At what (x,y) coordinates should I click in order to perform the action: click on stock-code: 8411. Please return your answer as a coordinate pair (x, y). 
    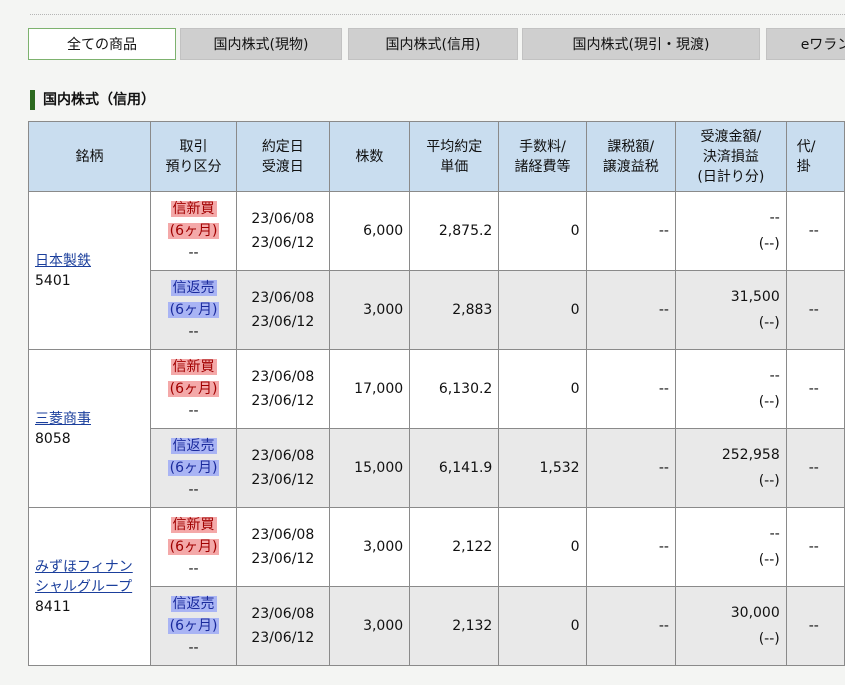
    Looking at the image, I should click on (53, 606).